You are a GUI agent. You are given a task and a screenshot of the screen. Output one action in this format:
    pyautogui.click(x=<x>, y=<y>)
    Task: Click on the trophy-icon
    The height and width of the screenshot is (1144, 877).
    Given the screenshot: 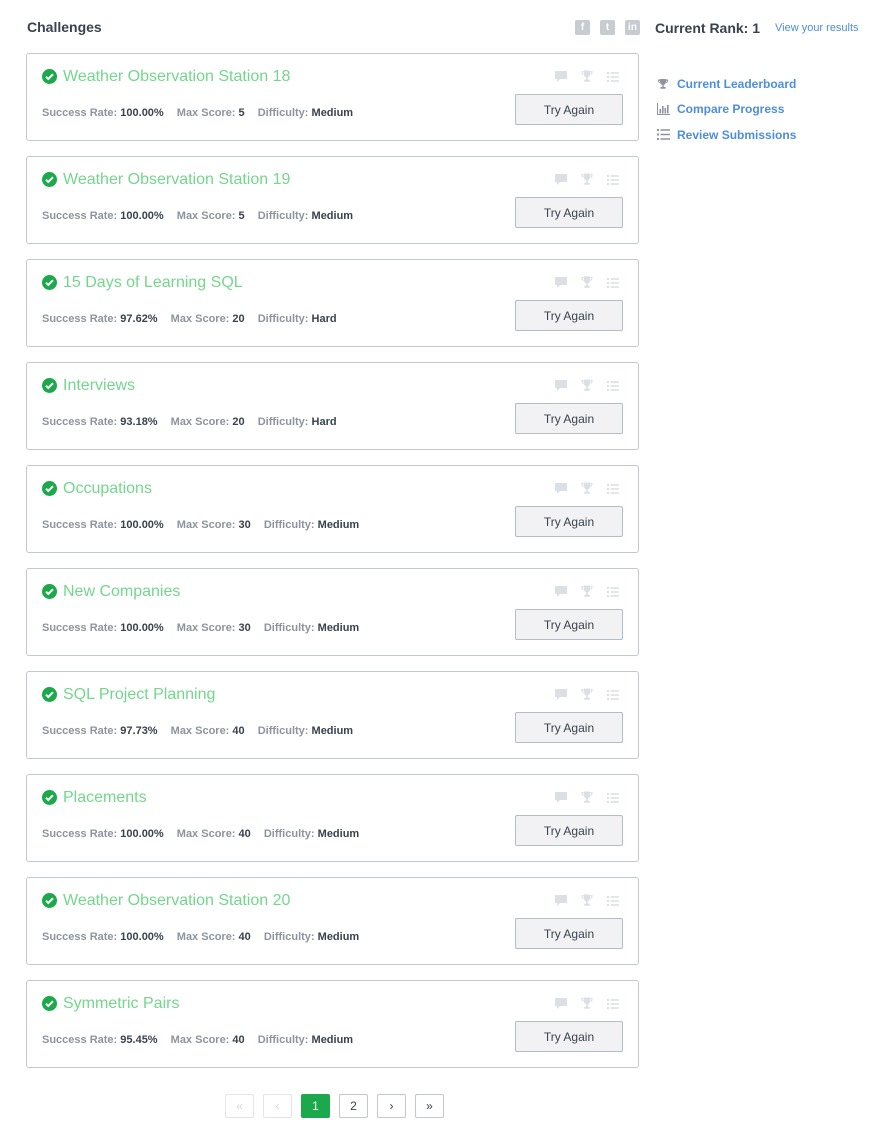 What is the action you would take?
    pyautogui.click(x=663, y=84)
    